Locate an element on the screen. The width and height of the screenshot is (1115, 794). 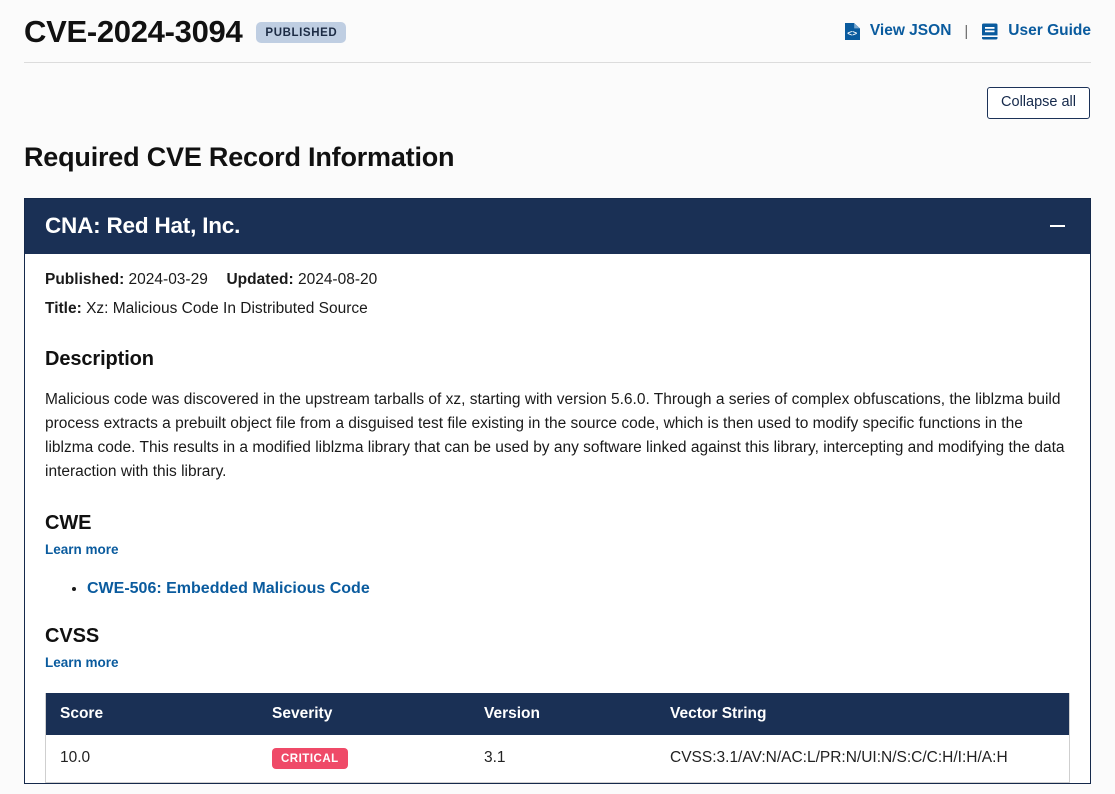
cwe-list: CWE-506: Embedded Malicious Code is located at coordinates (557, 589).